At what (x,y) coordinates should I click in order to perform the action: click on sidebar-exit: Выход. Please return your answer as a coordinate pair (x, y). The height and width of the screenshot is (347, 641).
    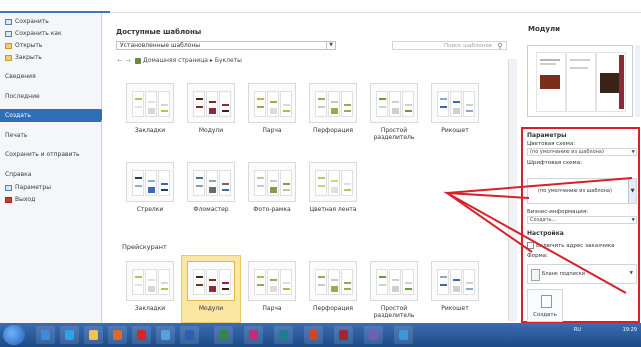
    Looking at the image, I should click on (50, 199).